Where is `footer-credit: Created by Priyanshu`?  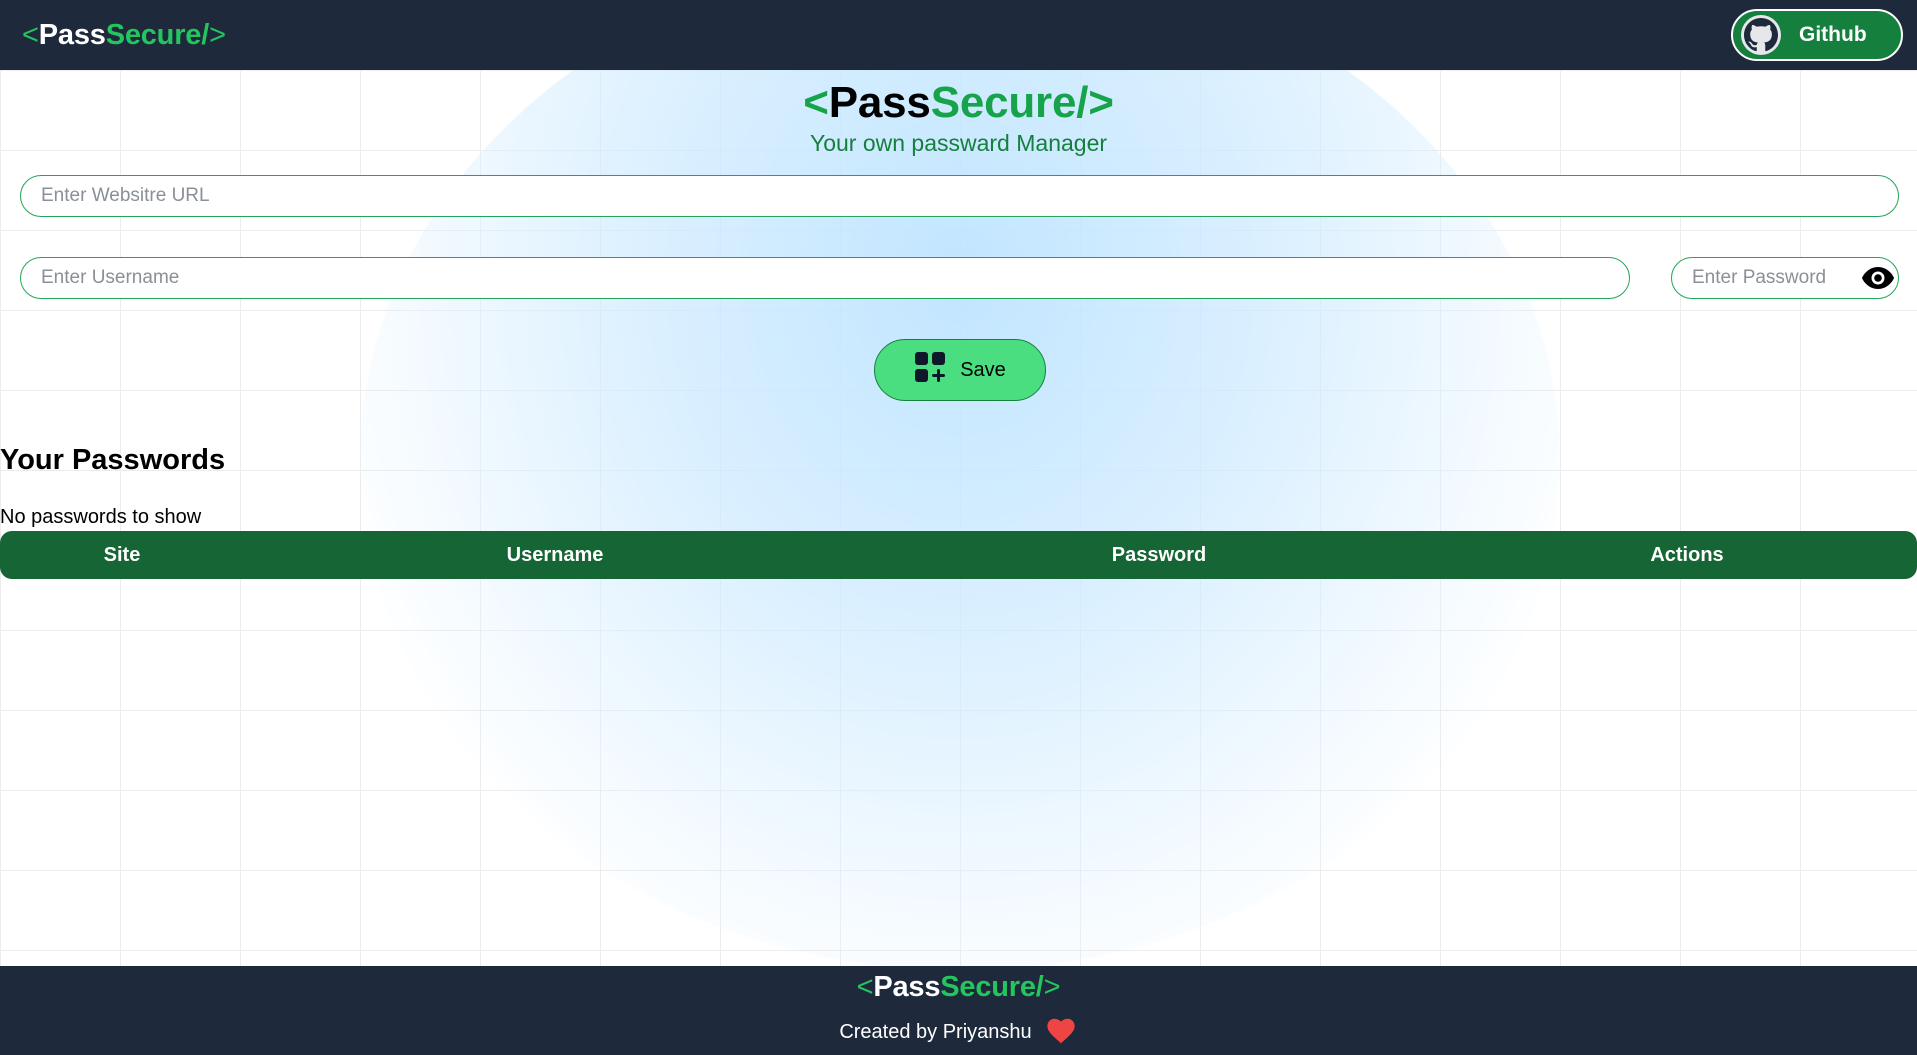
footer-credit: Created by Priyanshu is located at coordinates (958, 1032).